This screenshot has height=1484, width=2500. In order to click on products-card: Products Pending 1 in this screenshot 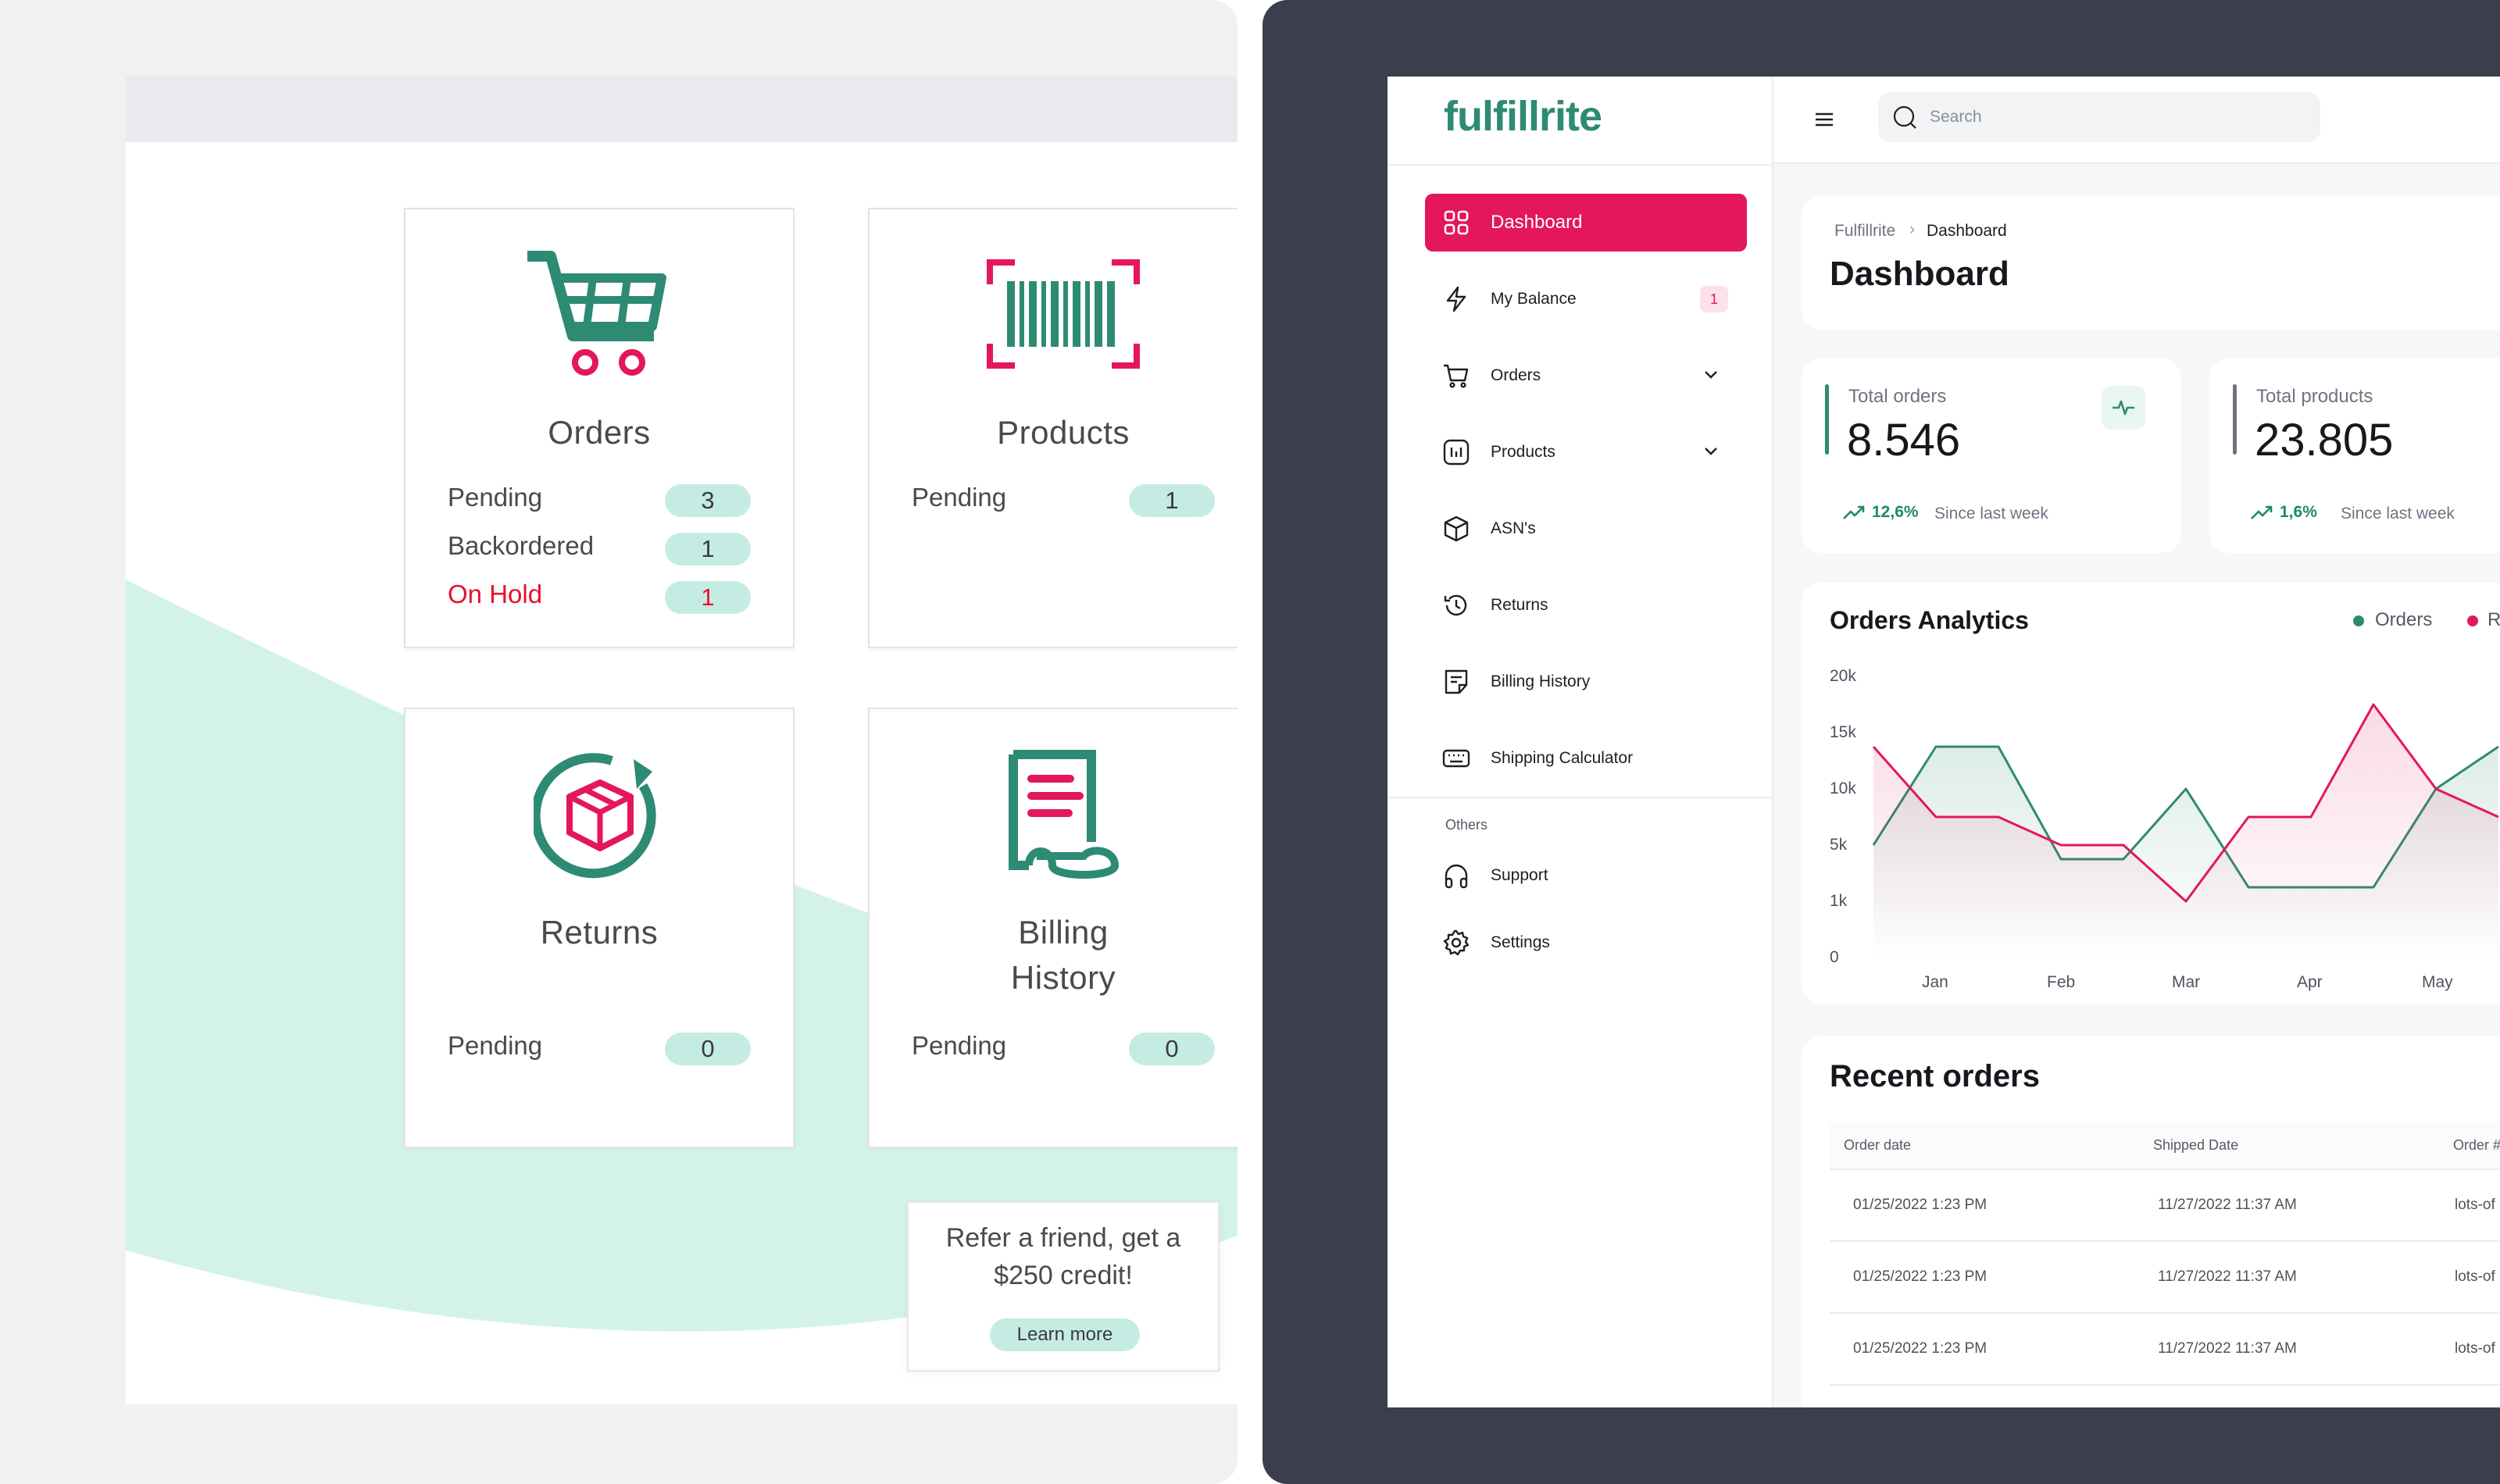, I will do `click(1053, 428)`.